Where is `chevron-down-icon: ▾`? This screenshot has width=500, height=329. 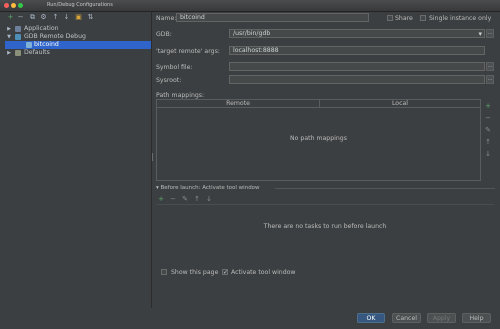
chevron-down-icon: ▾ is located at coordinates (480, 33).